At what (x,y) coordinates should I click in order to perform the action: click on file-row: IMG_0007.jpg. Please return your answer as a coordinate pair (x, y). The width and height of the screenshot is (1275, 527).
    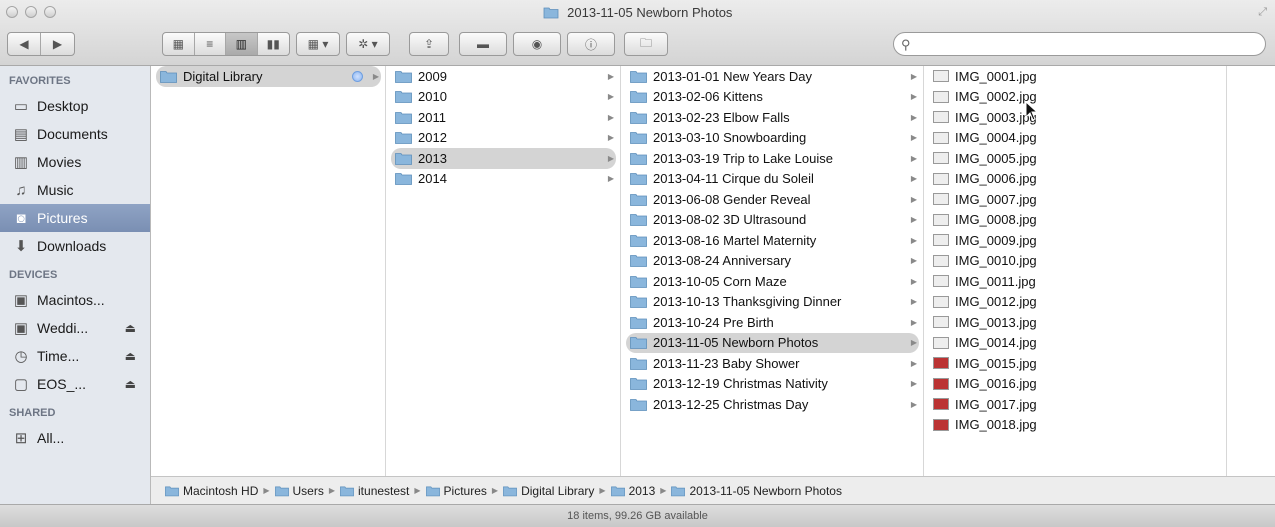
    Looking at the image, I should click on (1075, 199).